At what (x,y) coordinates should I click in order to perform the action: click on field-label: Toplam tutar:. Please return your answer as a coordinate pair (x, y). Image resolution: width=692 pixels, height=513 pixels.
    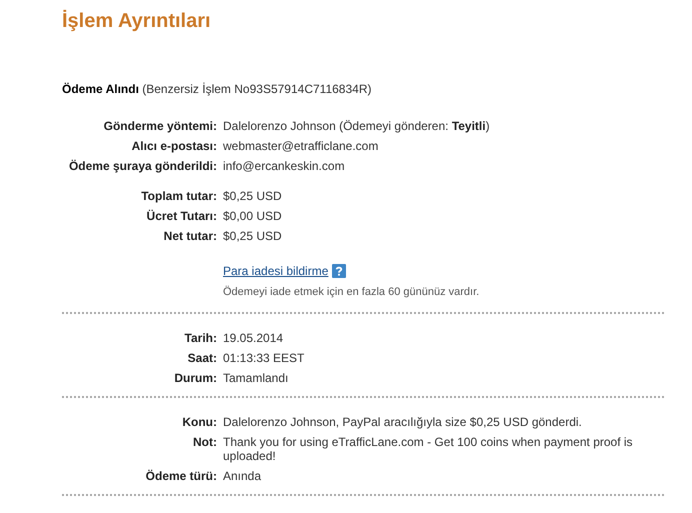
    Looking at the image, I should click on (179, 196).